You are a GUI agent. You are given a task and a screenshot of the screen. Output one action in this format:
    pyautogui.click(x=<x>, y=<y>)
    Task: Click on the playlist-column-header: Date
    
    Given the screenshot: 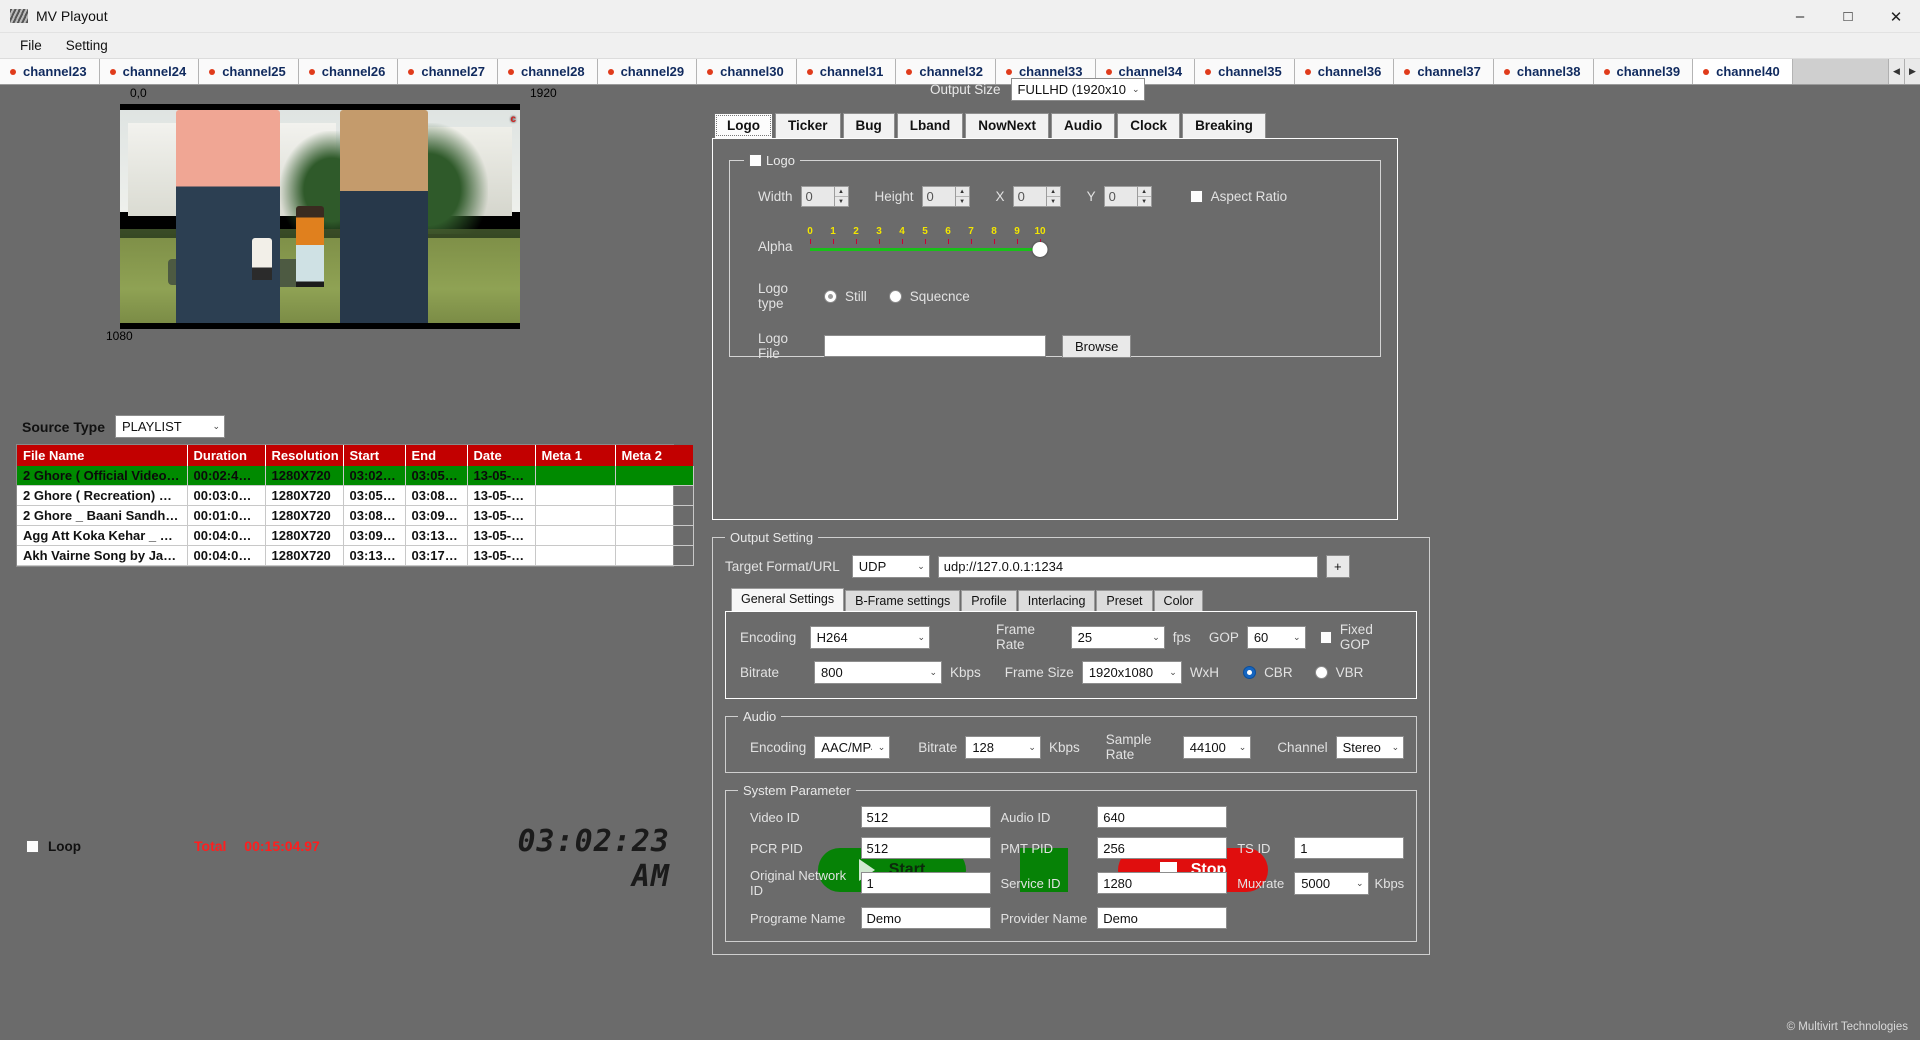 What is the action you would take?
    pyautogui.click(x=501, y=455)
    